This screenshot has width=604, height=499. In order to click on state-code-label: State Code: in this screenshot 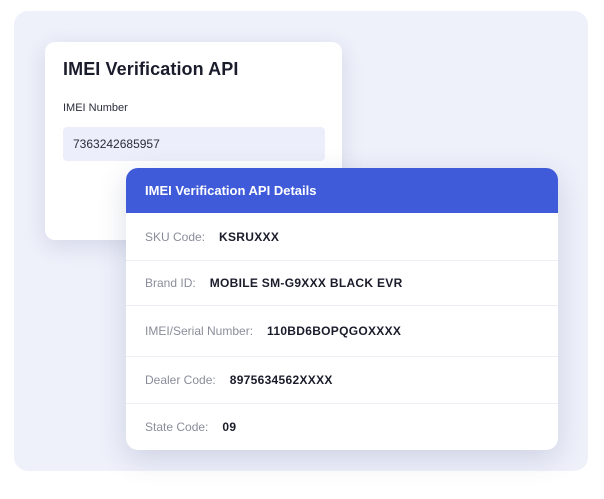, I will do `click(177, 427)`.